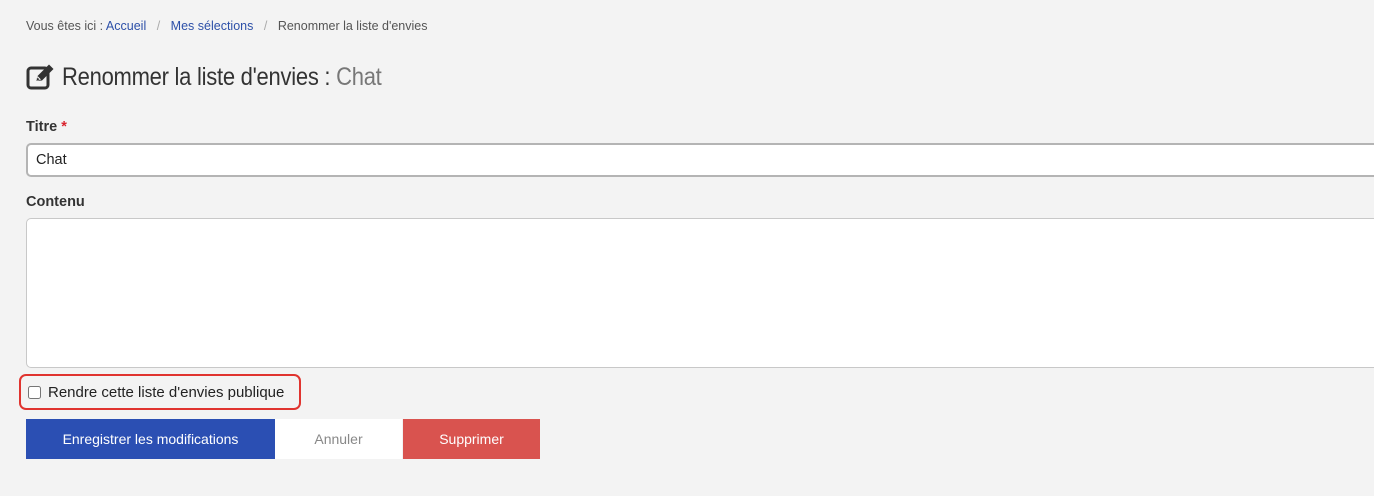 The width and height of the screenshot is (1374, 496). I want to click on save-button: Enregistrer les modifications, so click(150, 439).